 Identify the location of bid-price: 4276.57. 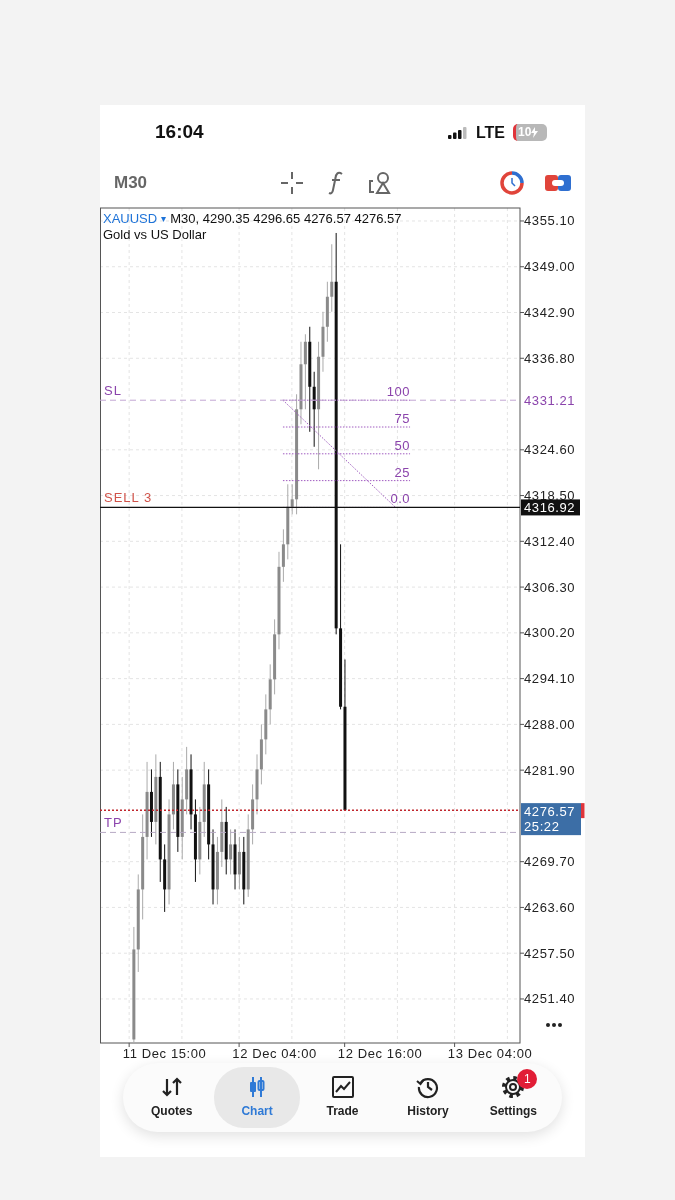
(550, 812).